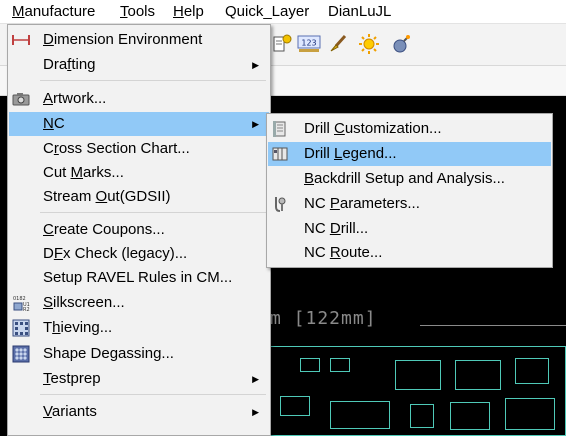 This screenshot has height=436, width=566. I want to click on camera-icon, so click(21, 99).